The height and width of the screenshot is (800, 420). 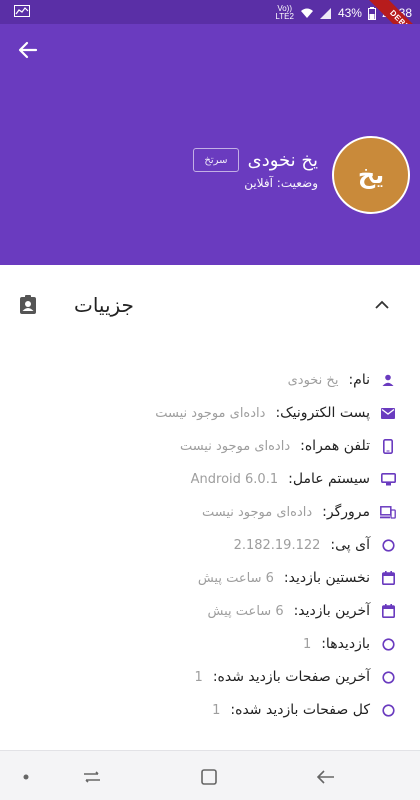 I want to click on network-label: Vo)) LTE2, so click(x=284, y=12).